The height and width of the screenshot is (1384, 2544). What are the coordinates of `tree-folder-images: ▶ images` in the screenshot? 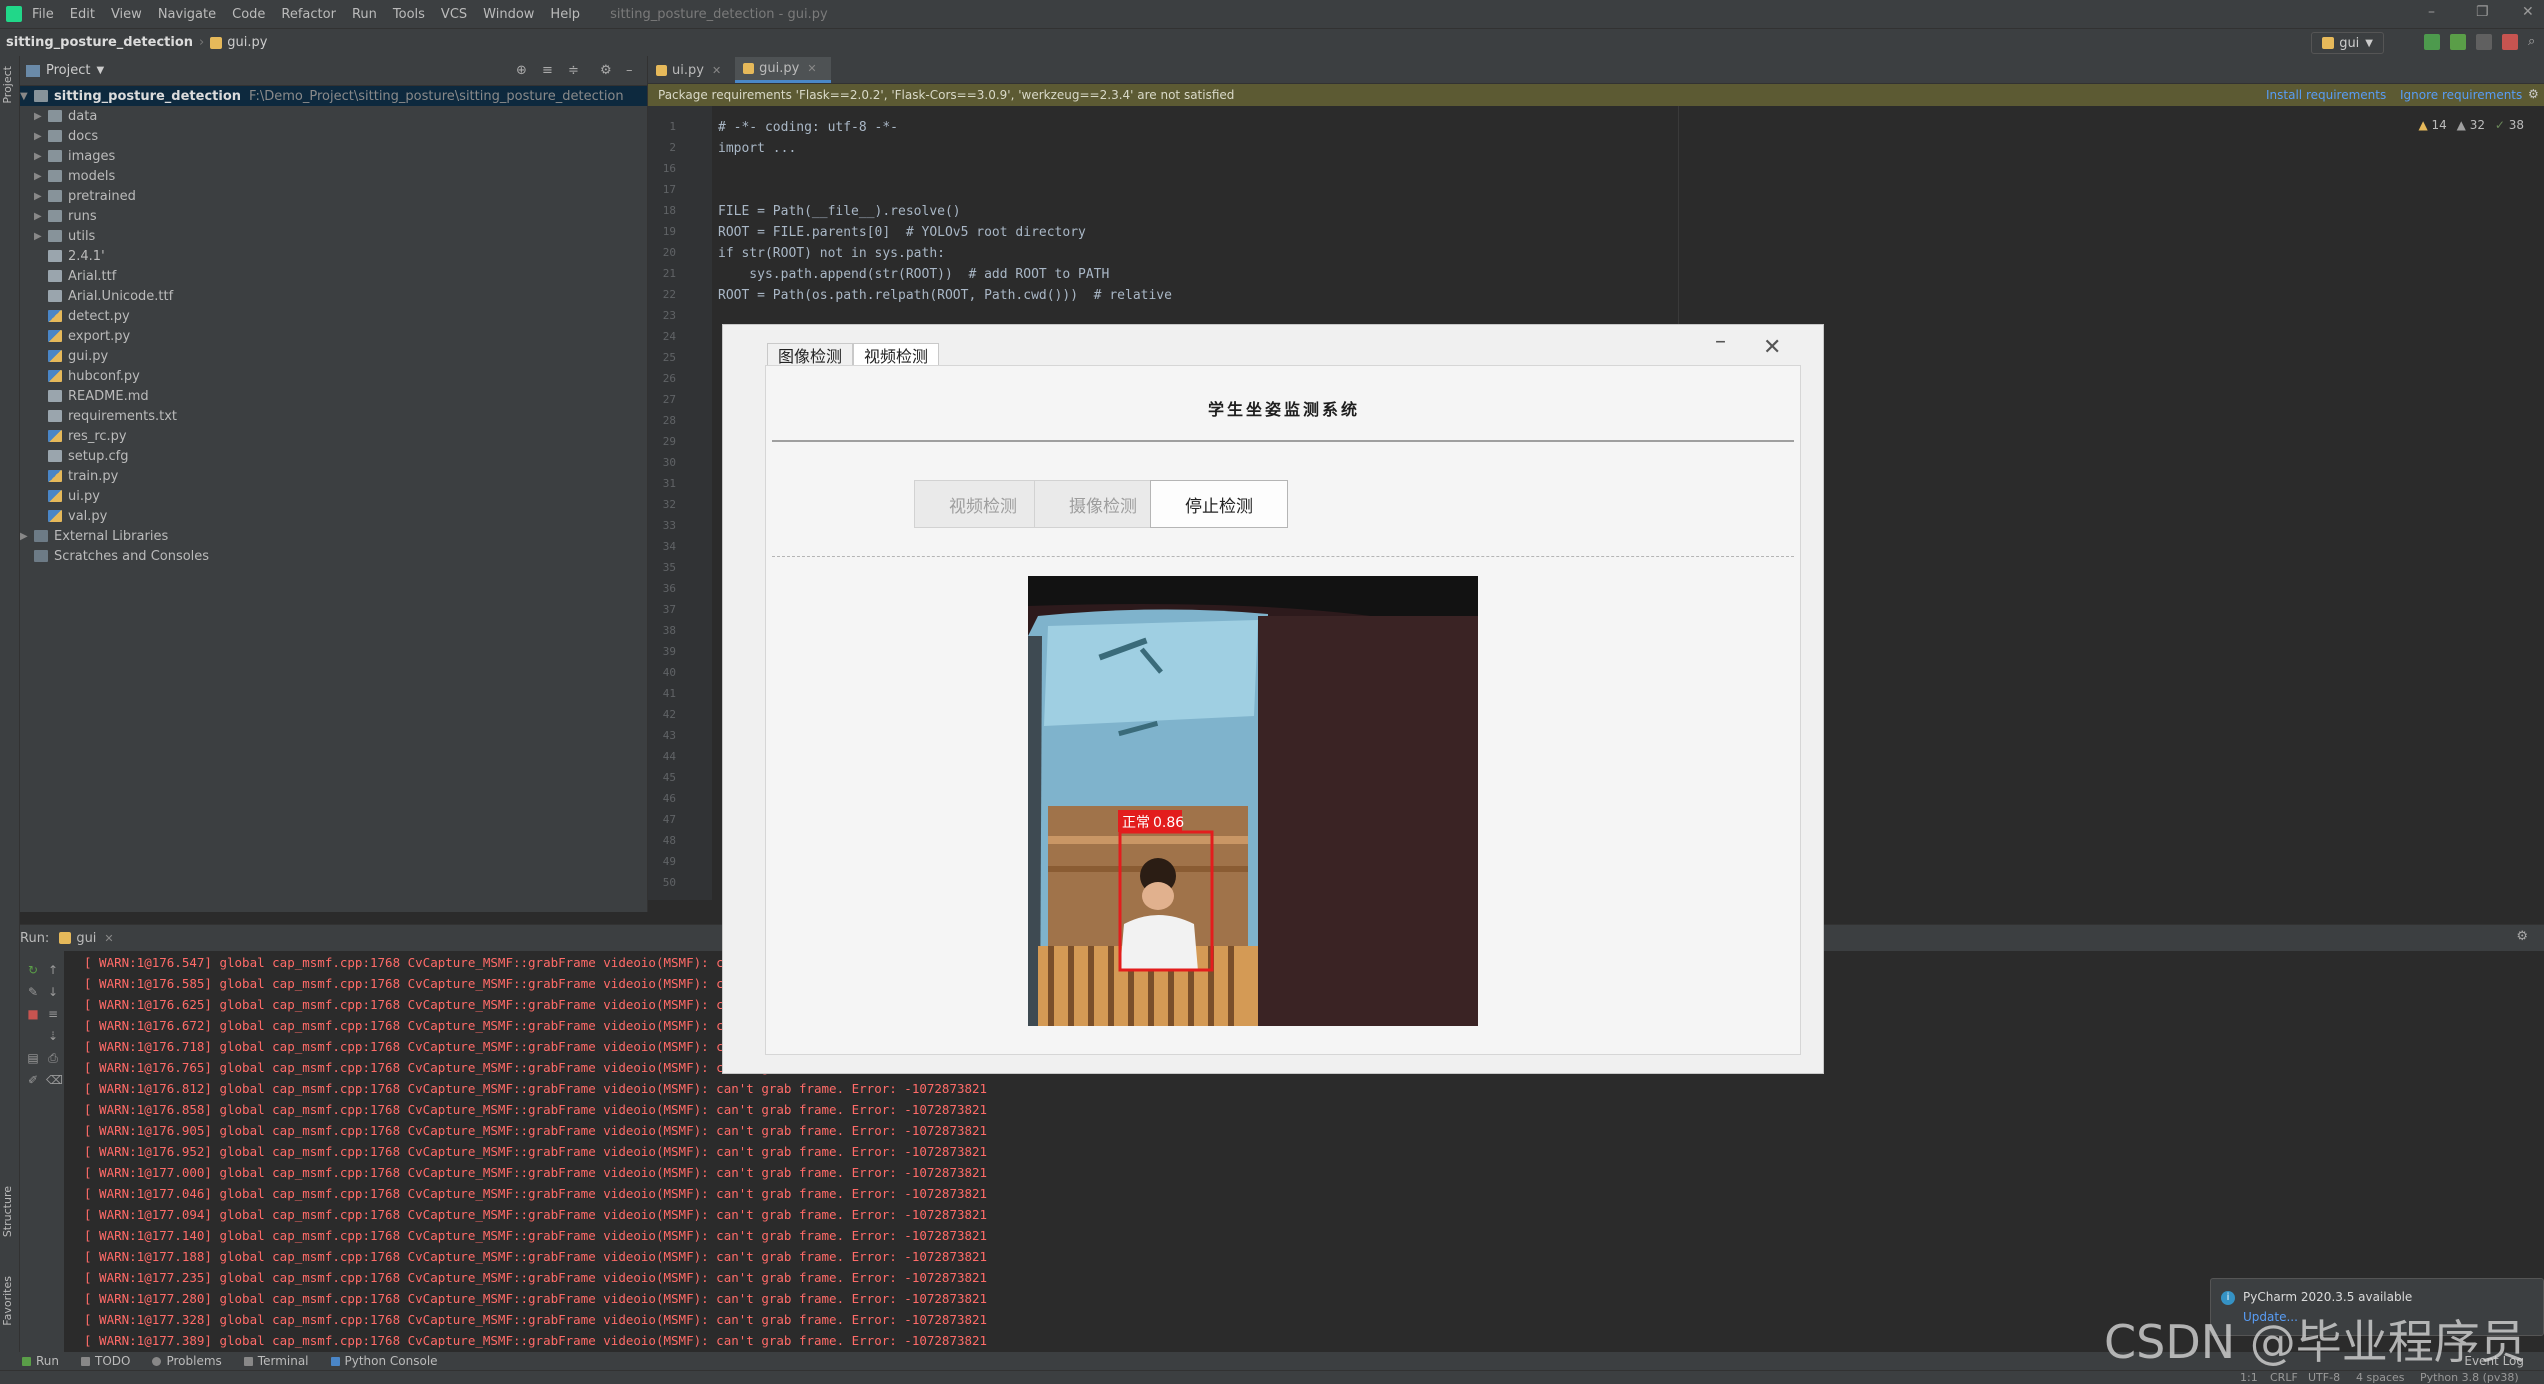 It's located at (333, 156).